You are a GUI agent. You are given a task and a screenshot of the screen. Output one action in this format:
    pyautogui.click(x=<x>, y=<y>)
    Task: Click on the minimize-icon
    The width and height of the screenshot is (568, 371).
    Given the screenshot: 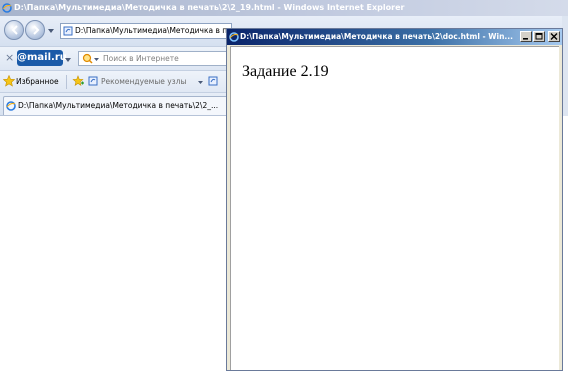 What is the action you would take?
    pyautogui.click(x=525, y=39)
    